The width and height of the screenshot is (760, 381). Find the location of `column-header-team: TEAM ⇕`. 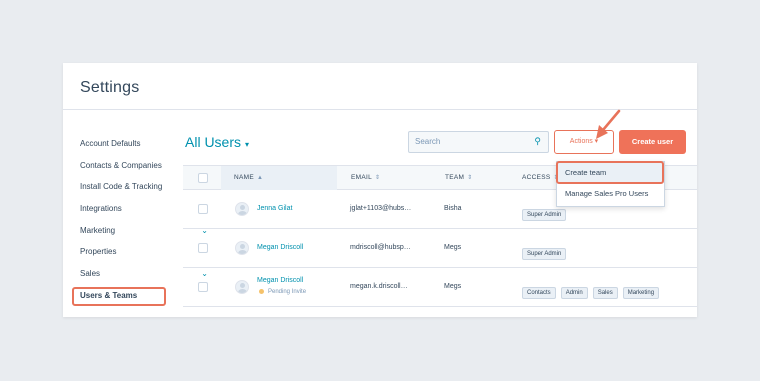

column-header-team: TEAM ⇕ is located at coordinates (459, 177).